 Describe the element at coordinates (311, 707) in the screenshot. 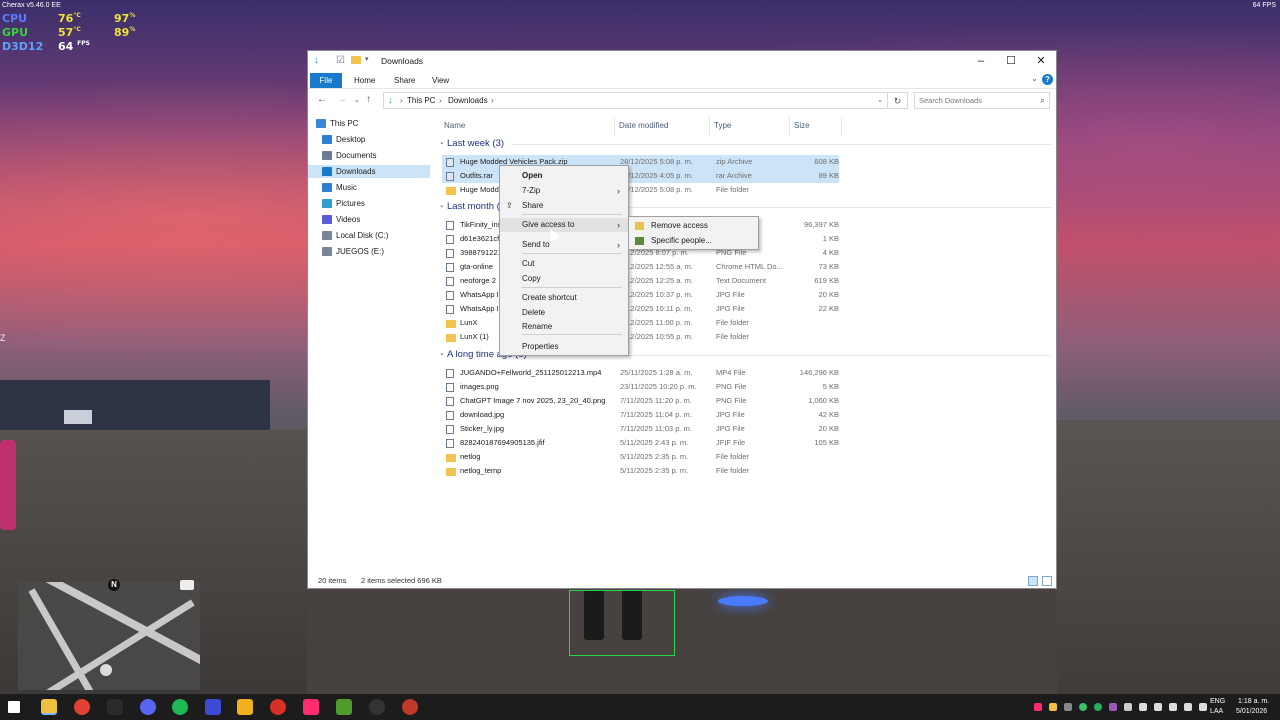

I see `tiktok-icon` at that location.